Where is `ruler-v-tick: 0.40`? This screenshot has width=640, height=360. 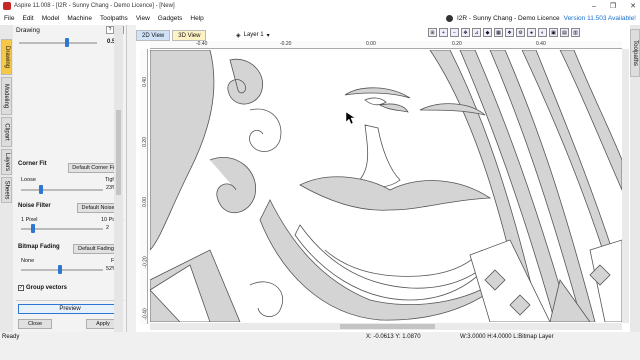
ruler-v-tick: 0.40 is located at coordinates (144, 82).